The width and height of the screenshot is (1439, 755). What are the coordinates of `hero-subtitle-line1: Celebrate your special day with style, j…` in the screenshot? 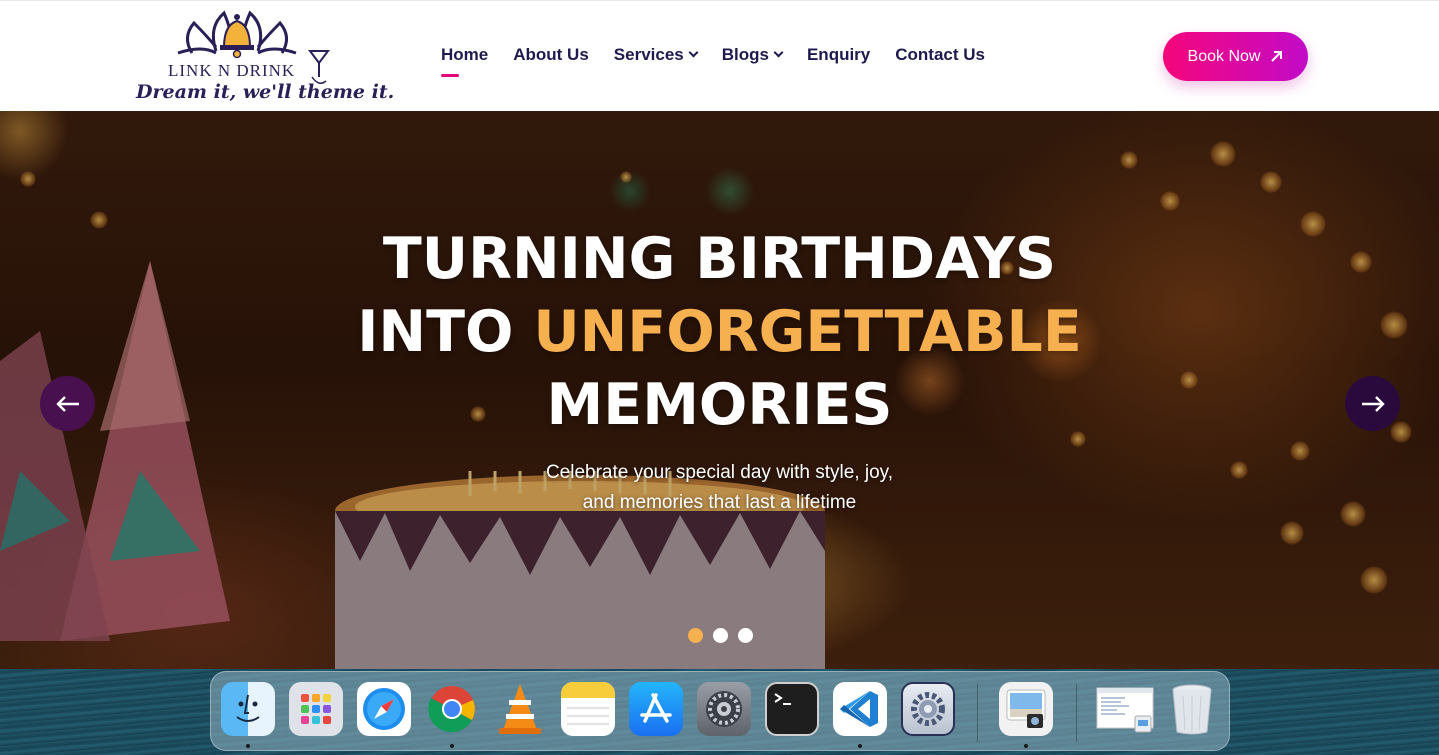 It's located at (719, 472).